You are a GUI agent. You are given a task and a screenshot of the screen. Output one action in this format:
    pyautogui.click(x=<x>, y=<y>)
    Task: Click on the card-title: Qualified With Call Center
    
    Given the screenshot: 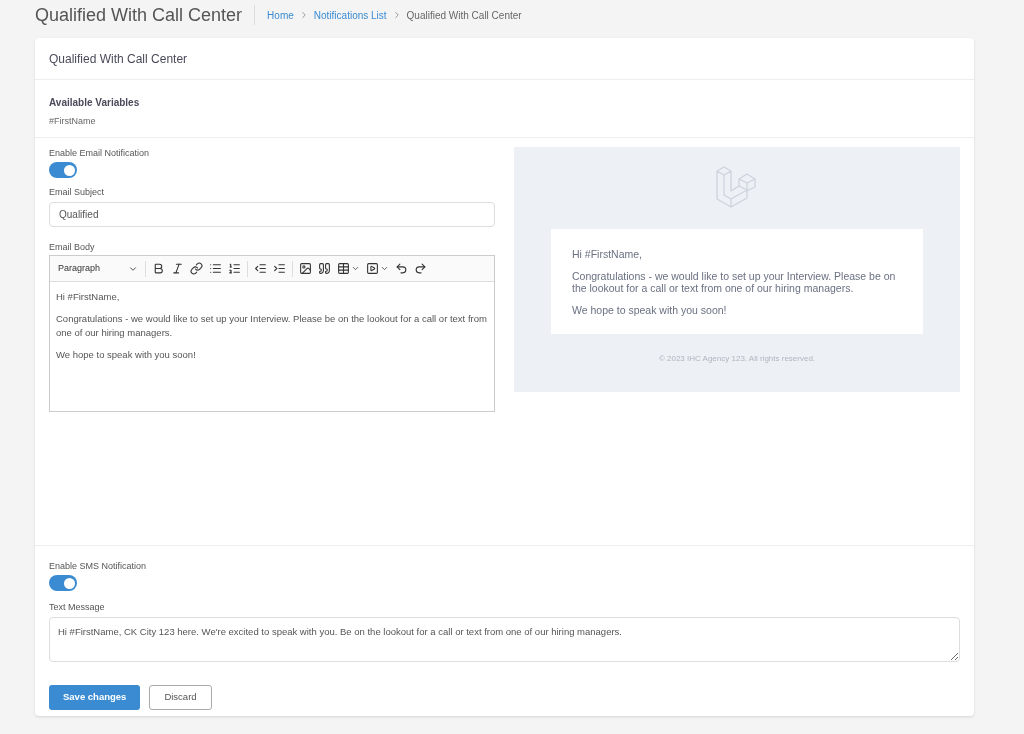 What is the action you would take?
    pyautogui.click(x=118, y=59)
    